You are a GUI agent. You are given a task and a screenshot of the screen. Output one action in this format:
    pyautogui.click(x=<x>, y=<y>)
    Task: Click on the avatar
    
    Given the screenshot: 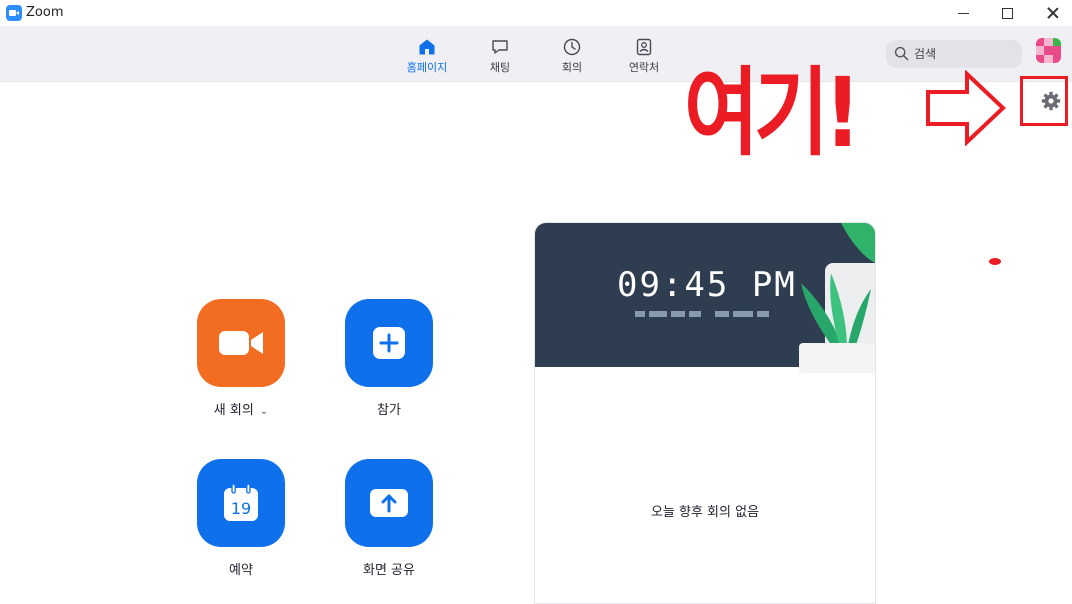 What is the action you would take?
    pyautogui.click(x=1048, y=50)
    